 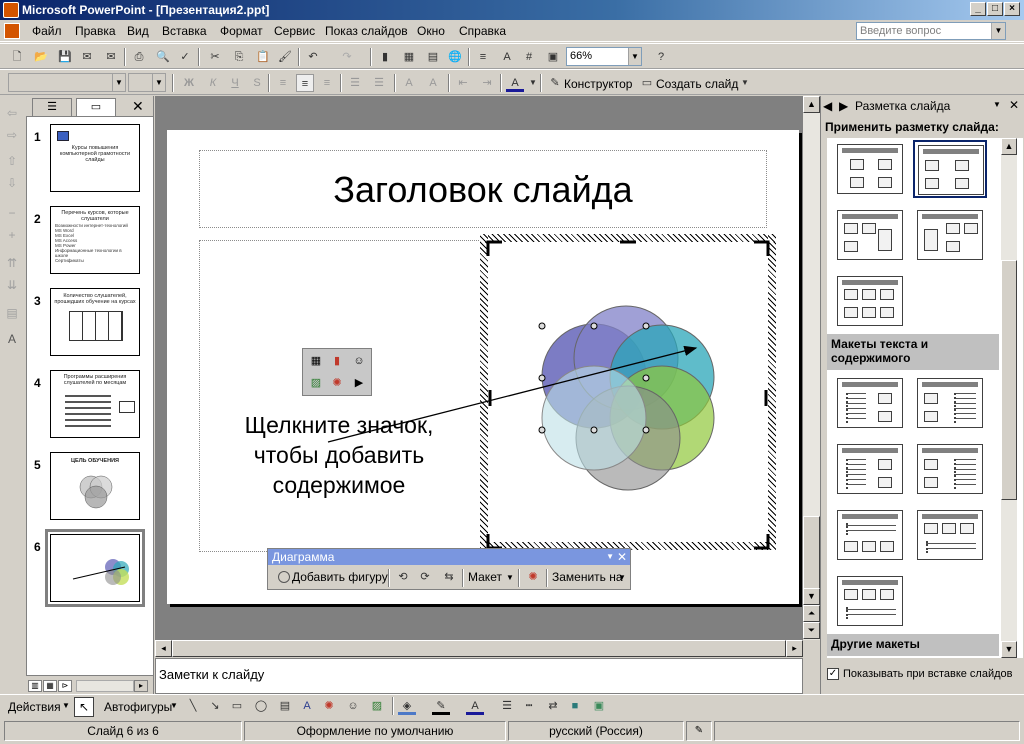 I want to click on layout-content-two-right, so click(x=950, y=235).